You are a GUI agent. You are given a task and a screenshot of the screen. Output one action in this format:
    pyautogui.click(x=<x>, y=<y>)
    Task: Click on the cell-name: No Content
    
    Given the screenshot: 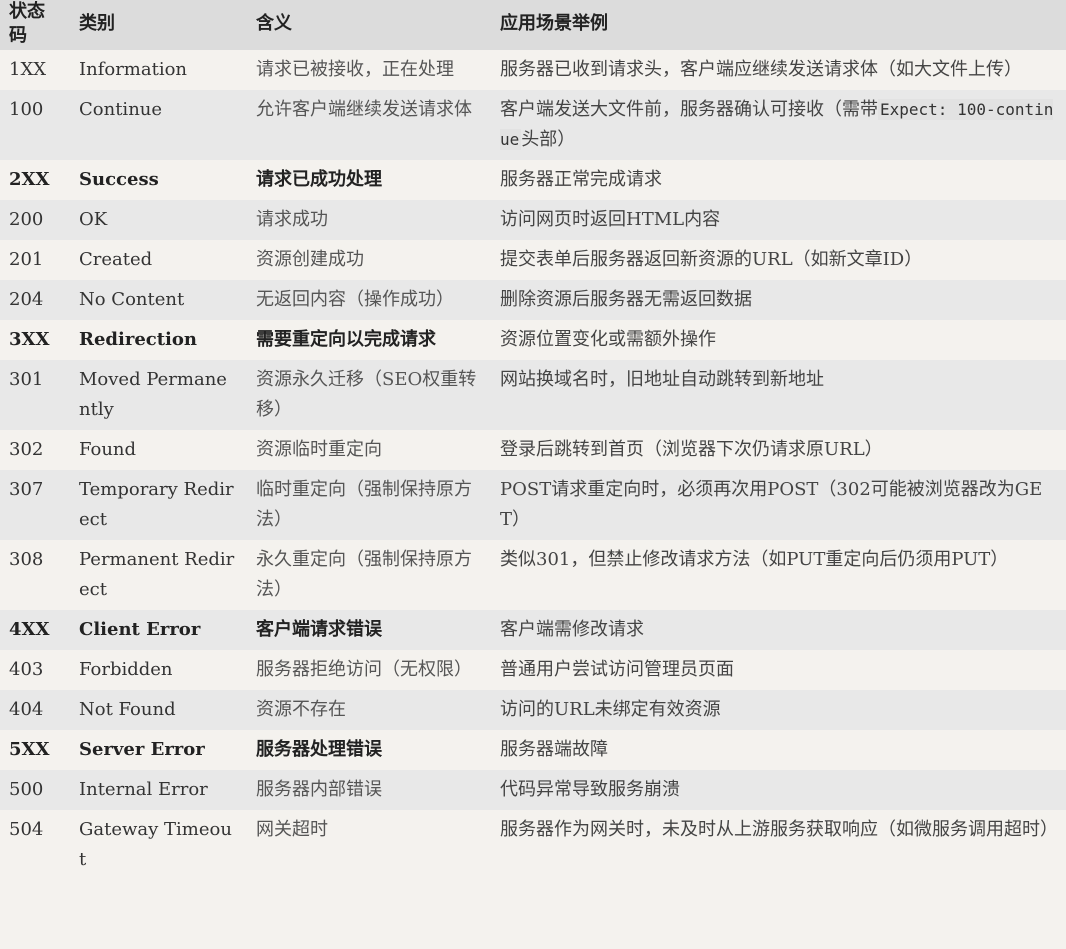 What is the action you would take?
    pyautogui.click(x=158, y=300)
    